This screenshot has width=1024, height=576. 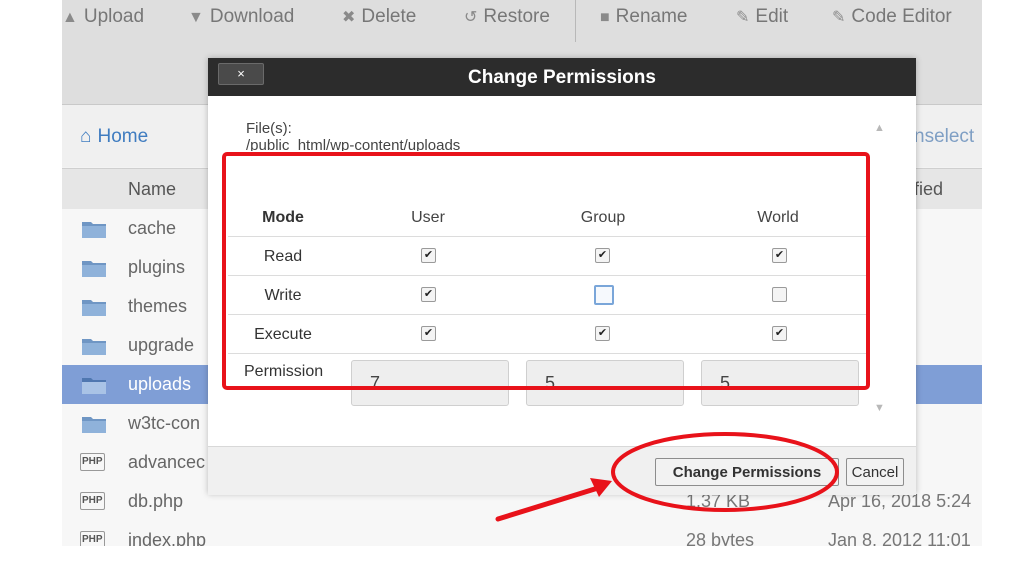 What do you see at coordinates (747, 472) in the screenshot?
I see `change-permissions-button: Change Permissions` at bounding box center [747, 472].